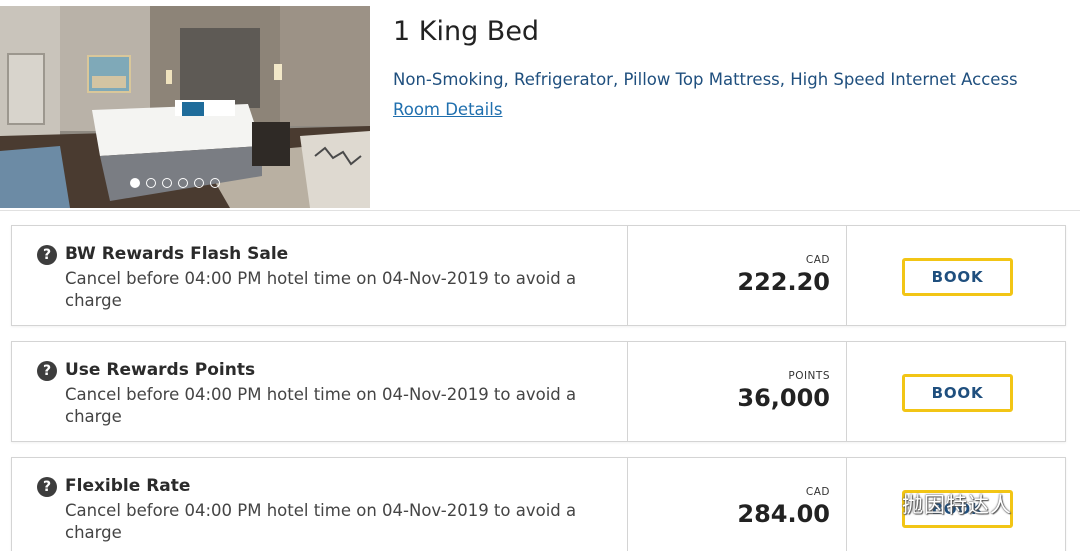 This screenshot has height=551, width=1080. What do you see at coordinates (447, 109) in the screenshot?
I see `room-details-link: Room Details` at bounding box center [447, 109].